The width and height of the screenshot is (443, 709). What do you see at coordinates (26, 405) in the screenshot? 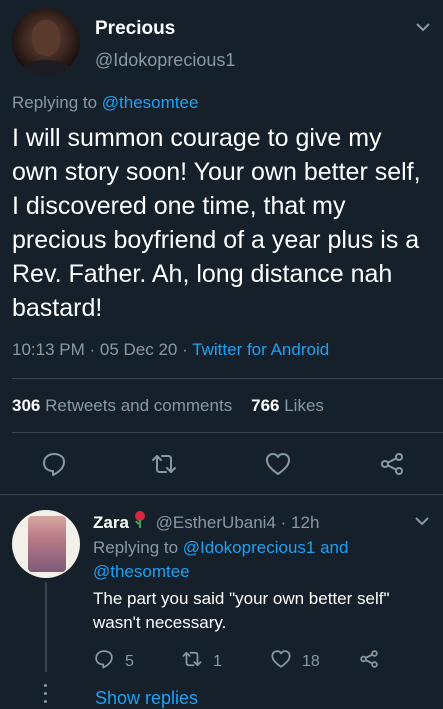
I see `retweets-count: 306` at bounding box center [26, 405].